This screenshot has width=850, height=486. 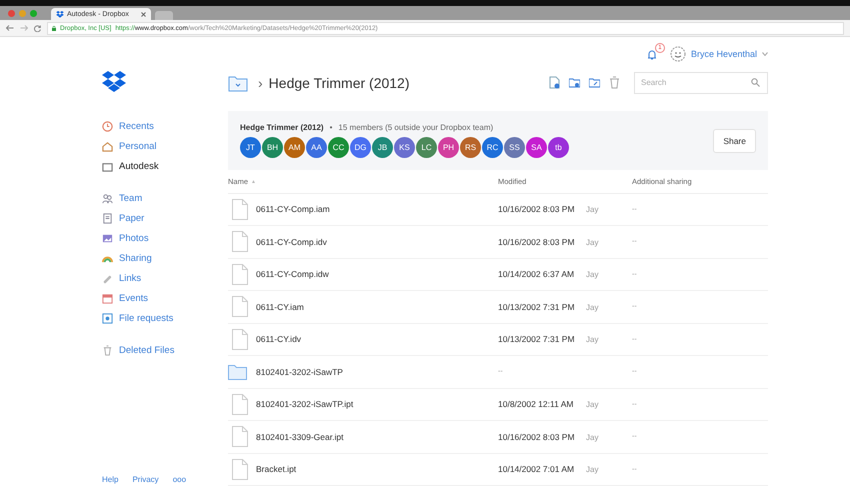 I want to click on sidebar-item: Deleted Files, so click(x=165, y=350).